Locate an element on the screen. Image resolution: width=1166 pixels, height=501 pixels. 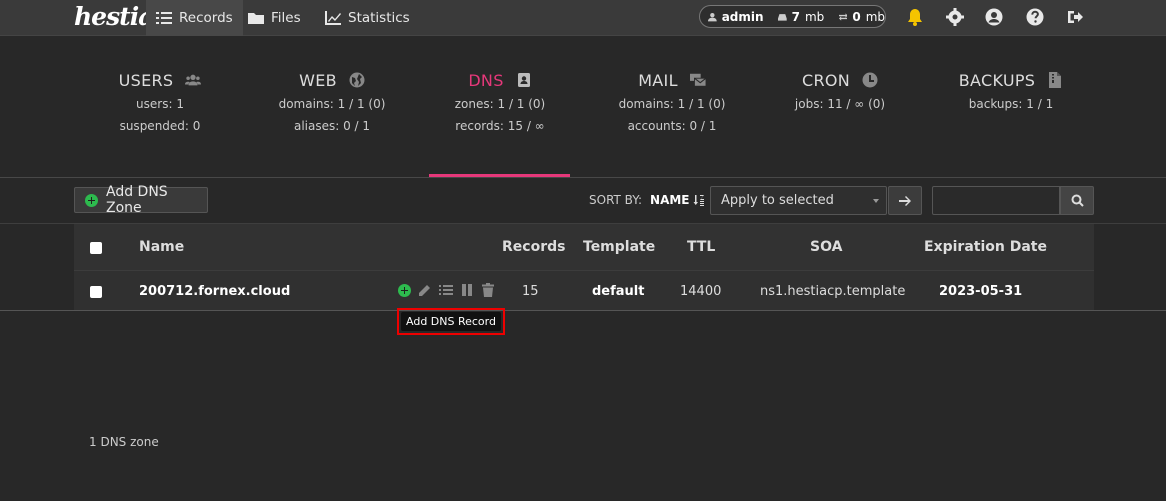
zone-template: default is located at coordinates (618, 291).